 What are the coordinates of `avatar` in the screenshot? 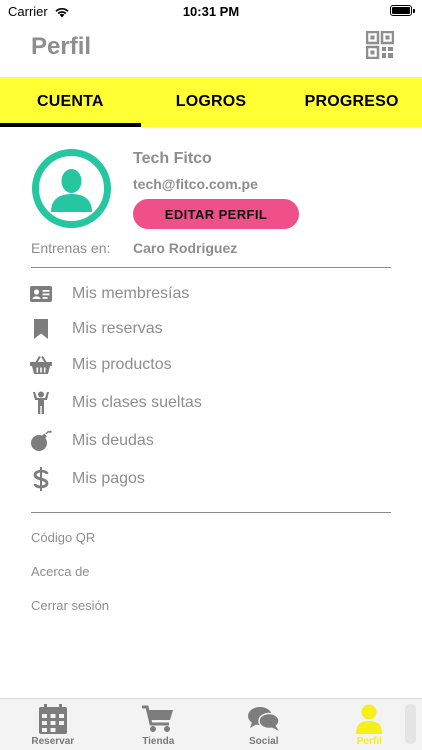 It's located at (71, 188).